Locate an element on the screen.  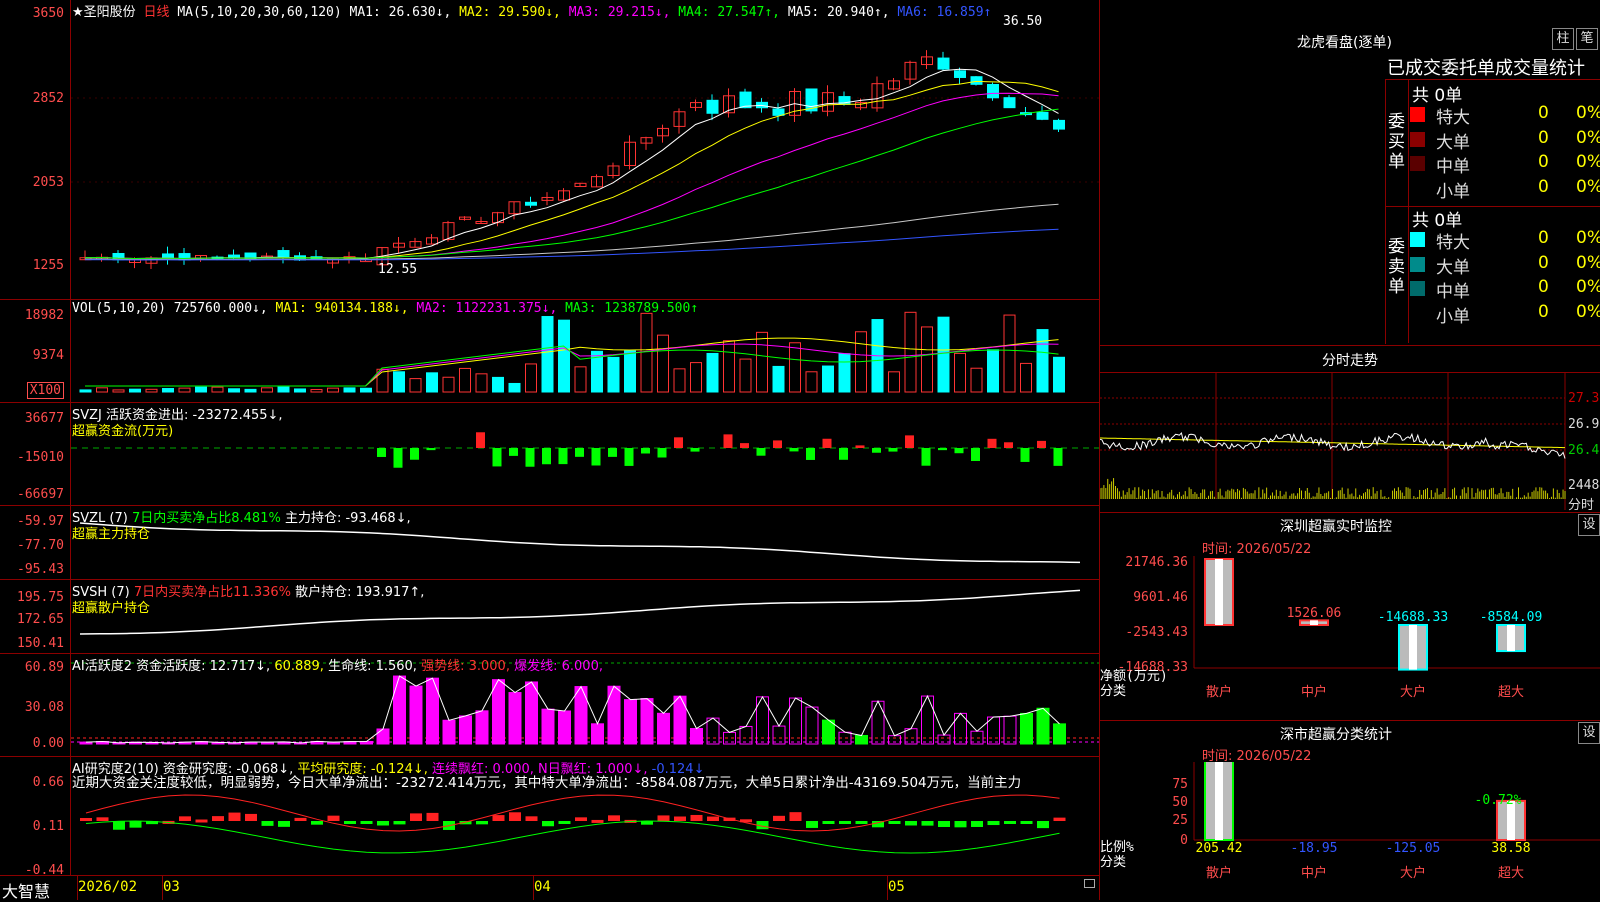
sz-monitor-title: 深圳超赢实时监控 is located at coordinates (1336, 527).